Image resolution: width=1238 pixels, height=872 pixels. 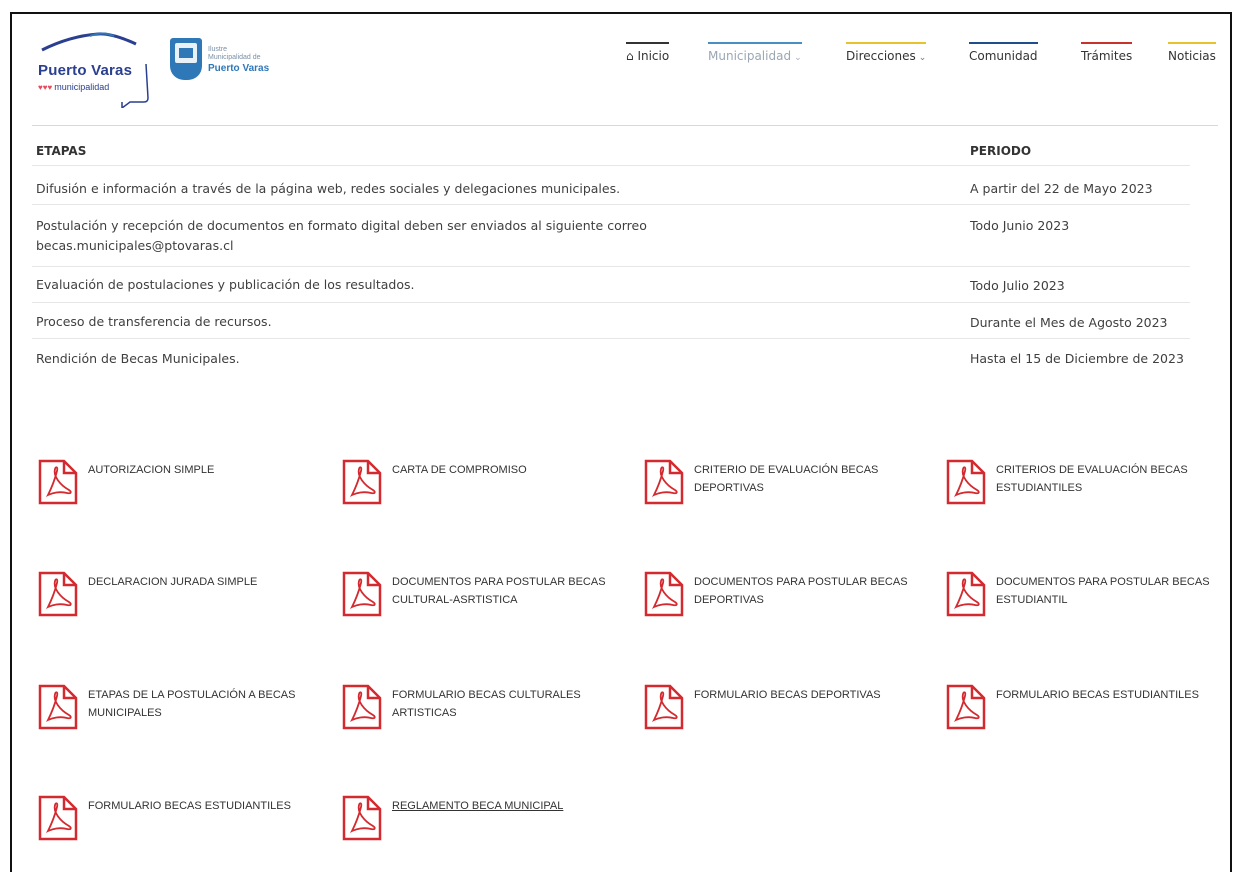 I want to click on table-cell-period: Todo Julio 2023, so click(x=1017, y=285).